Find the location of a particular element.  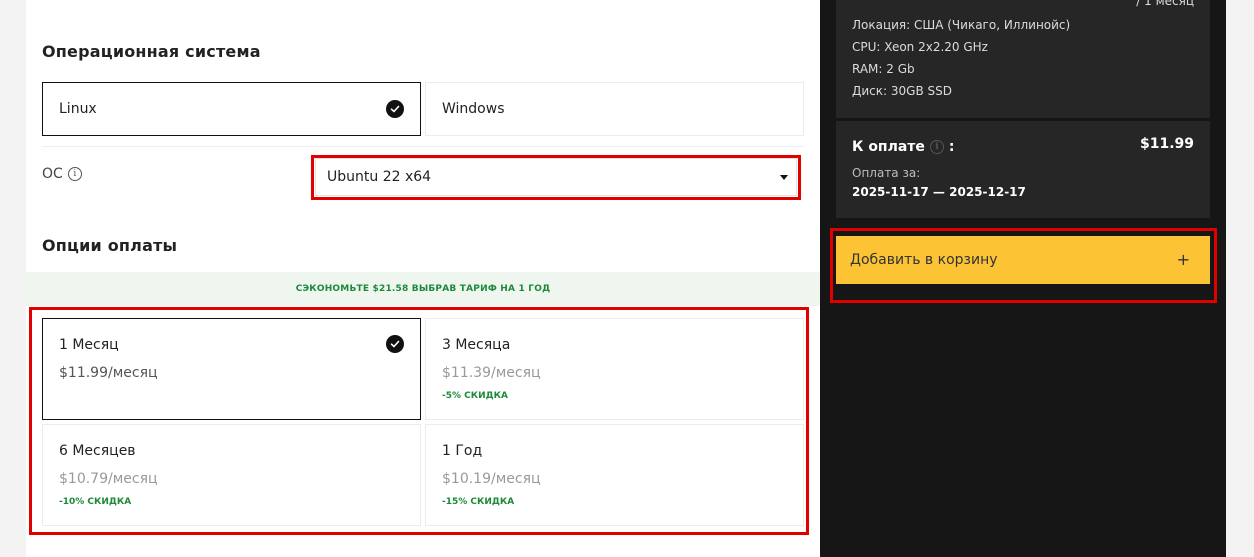

payment-section-title: Опции оплаты is located at coordinates (110, 245).